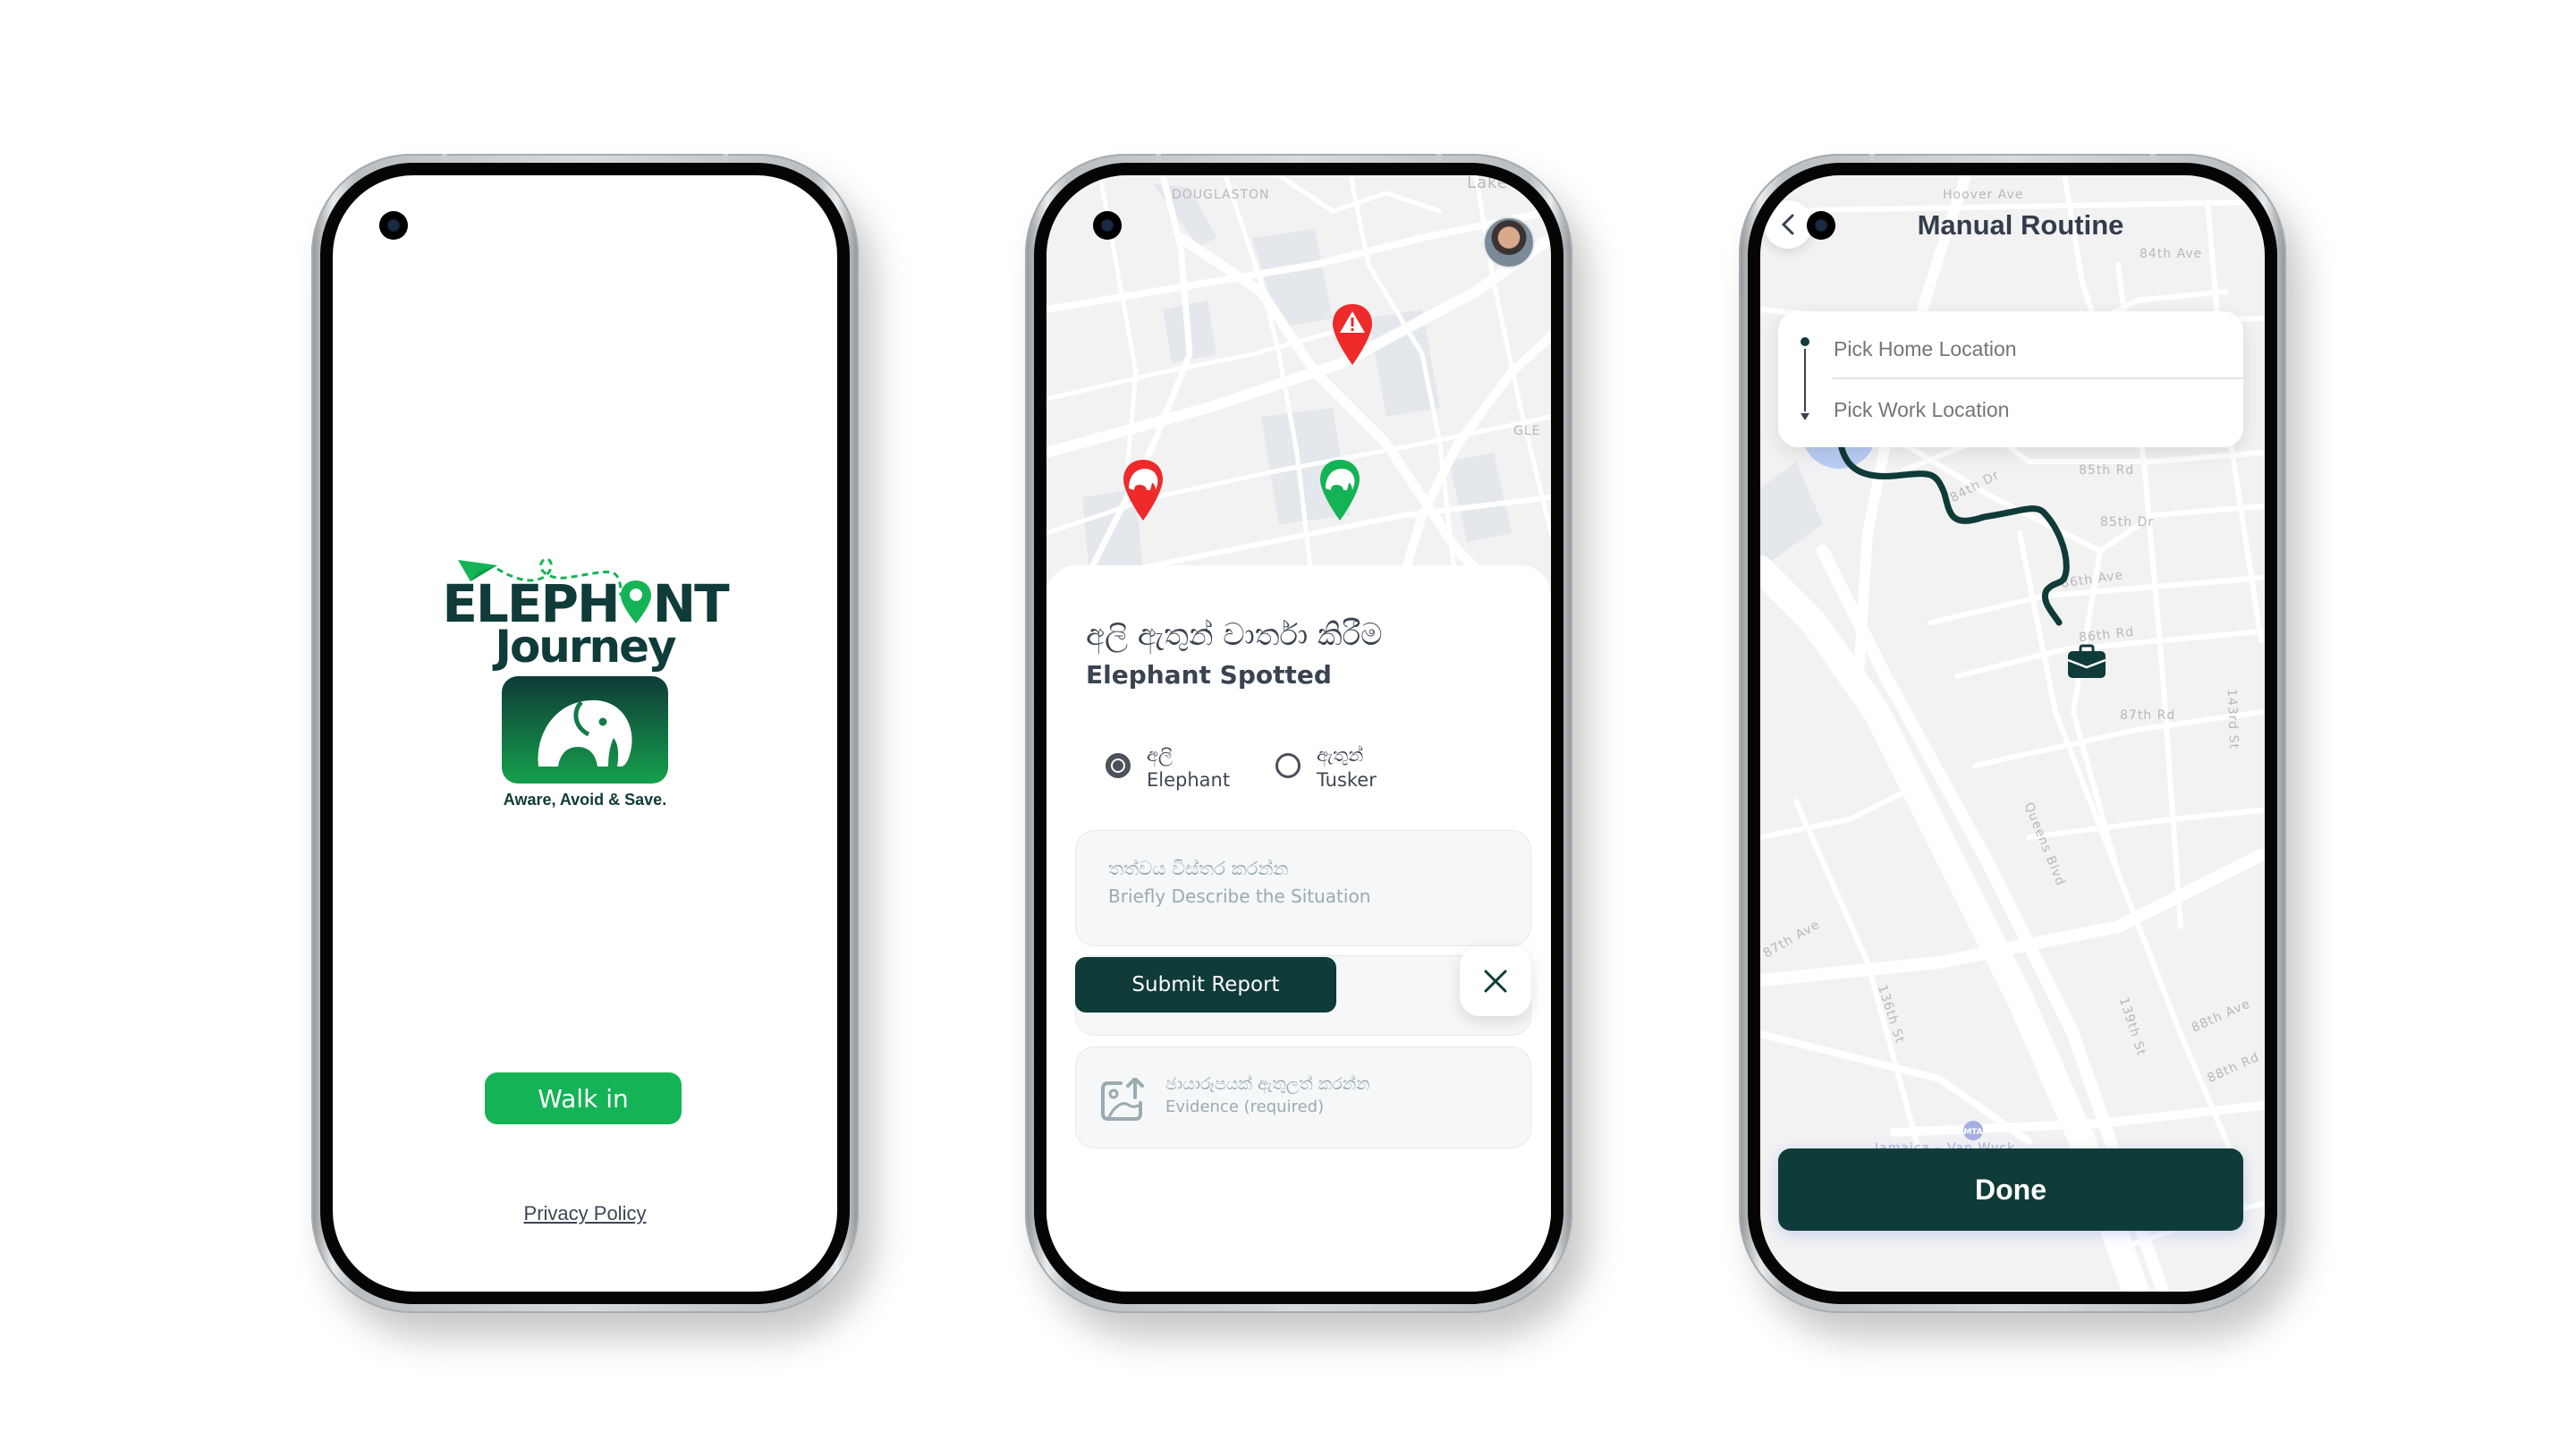 This screenshot has height=1449, width=2576. Describe the element at coordinates (1267, 1084) in the screenshot. I see `field-placeholder-sinhala: ඡායාරූපයක් ඇතුලත් කරන්න` at that location.